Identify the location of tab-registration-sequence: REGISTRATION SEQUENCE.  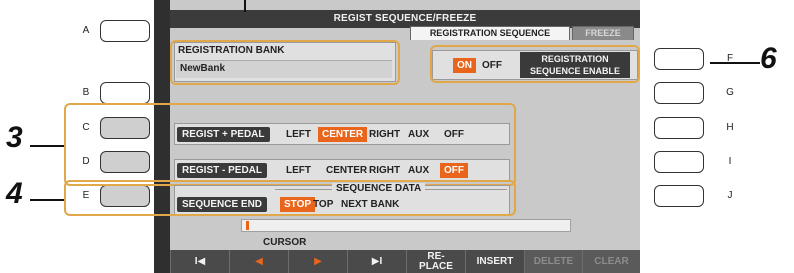
(490, 33).